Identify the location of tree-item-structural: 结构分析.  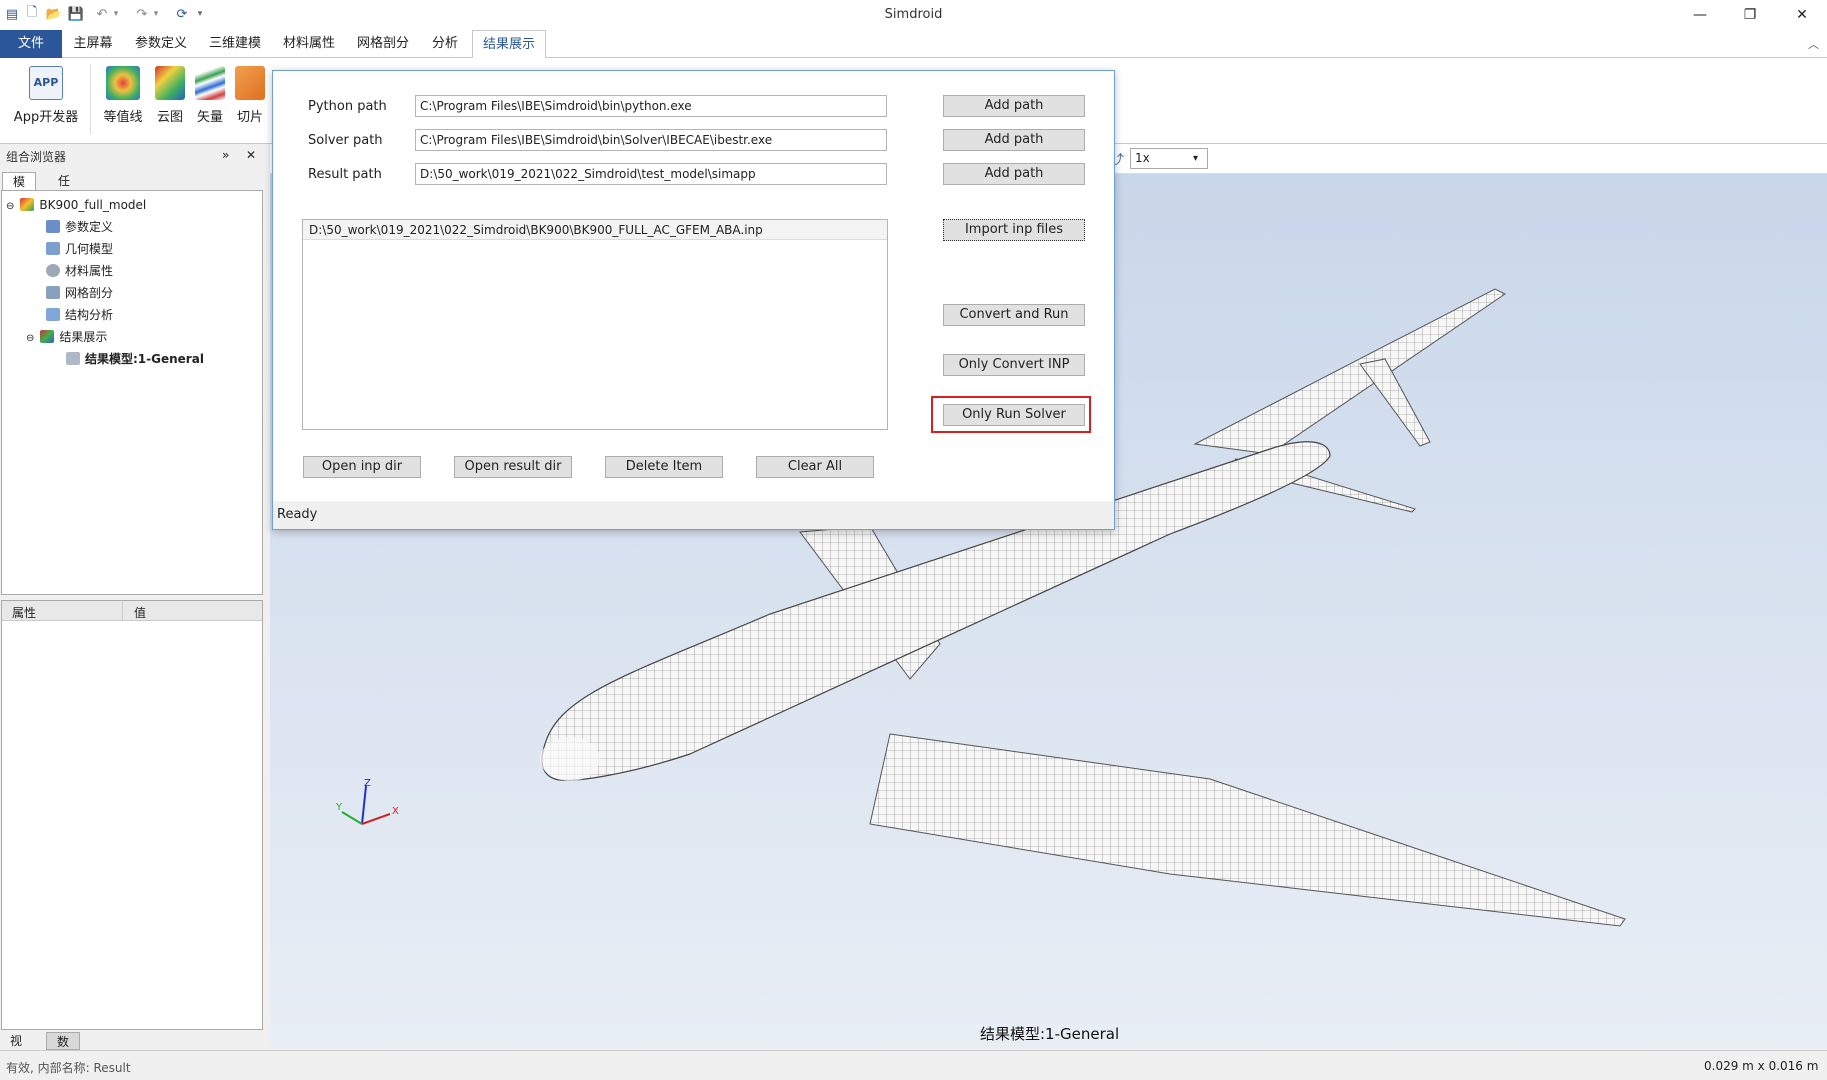
(79, 315).